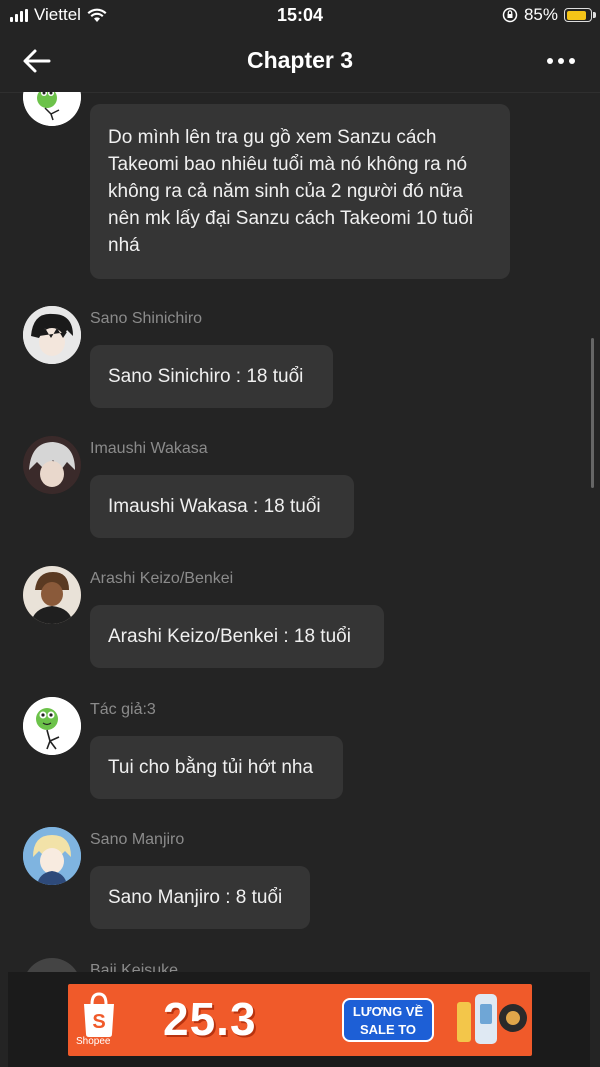 The height and width of the screenshot is (1067, 600). Describe the element at coordinates (123, 709) in the screenshot. I see `sender-name: Tác giả:3` at that location.